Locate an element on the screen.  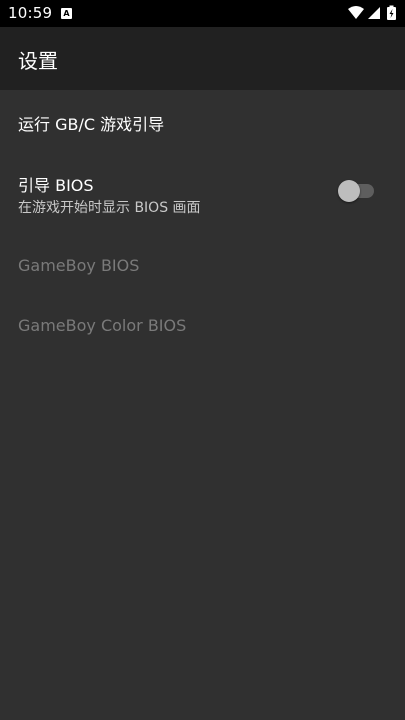
boot-bios-toggle is located at coordinates (357, 191).